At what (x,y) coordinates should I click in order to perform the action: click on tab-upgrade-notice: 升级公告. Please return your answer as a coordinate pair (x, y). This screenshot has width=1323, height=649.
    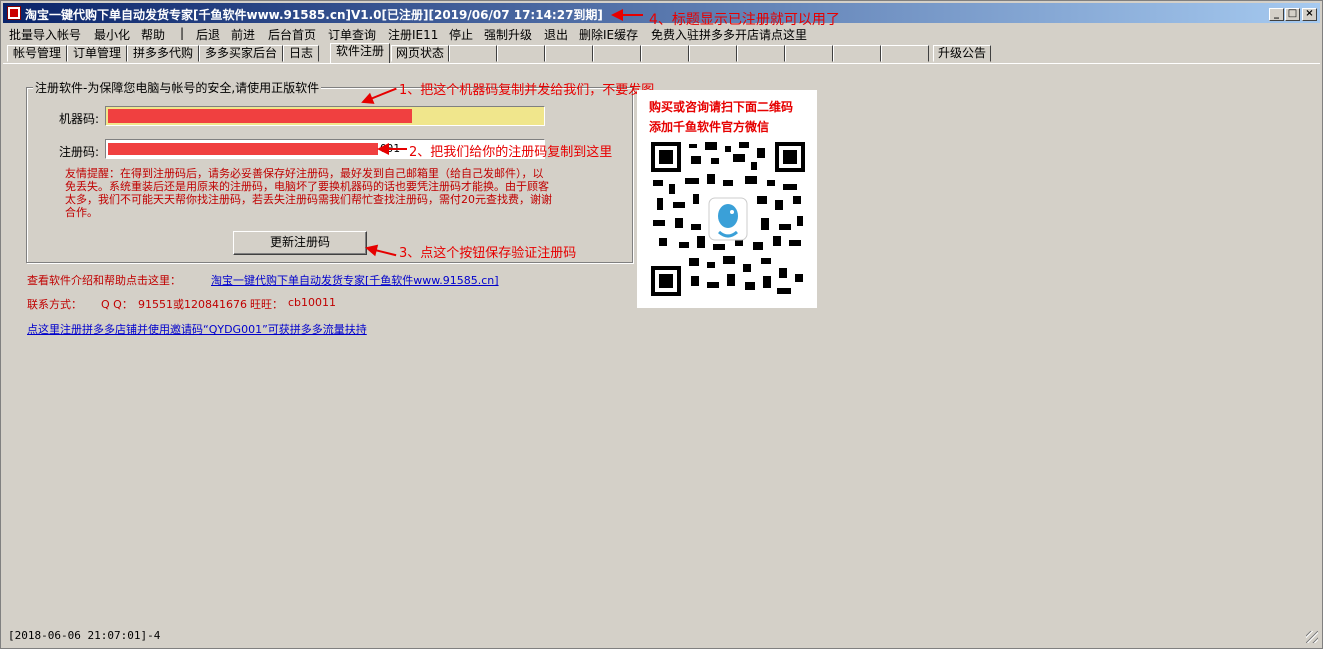
    Looking at the image, I should click on (962, 53).